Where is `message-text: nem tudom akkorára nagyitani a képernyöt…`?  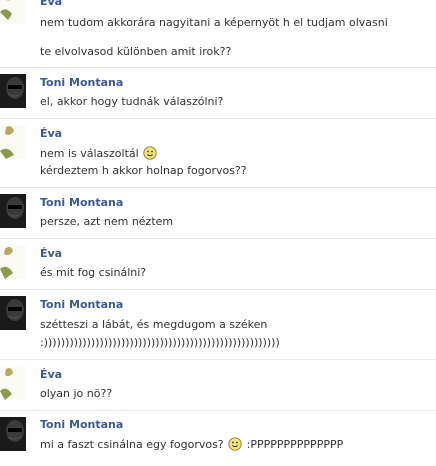
message-text: nem tudom akkorára nagyitani a képernyöt… is located at coordinates (214, 22).